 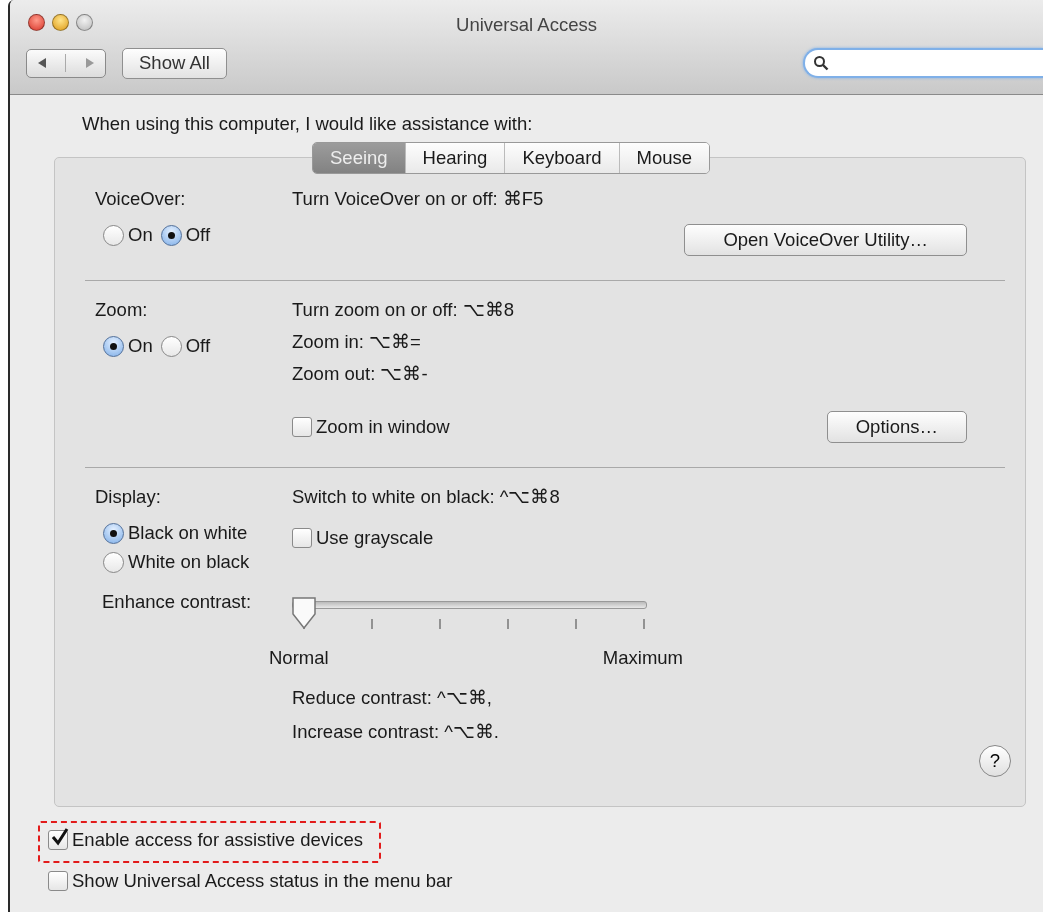 I want to click on show-all-button: Show All, so click(x=174, y=63).